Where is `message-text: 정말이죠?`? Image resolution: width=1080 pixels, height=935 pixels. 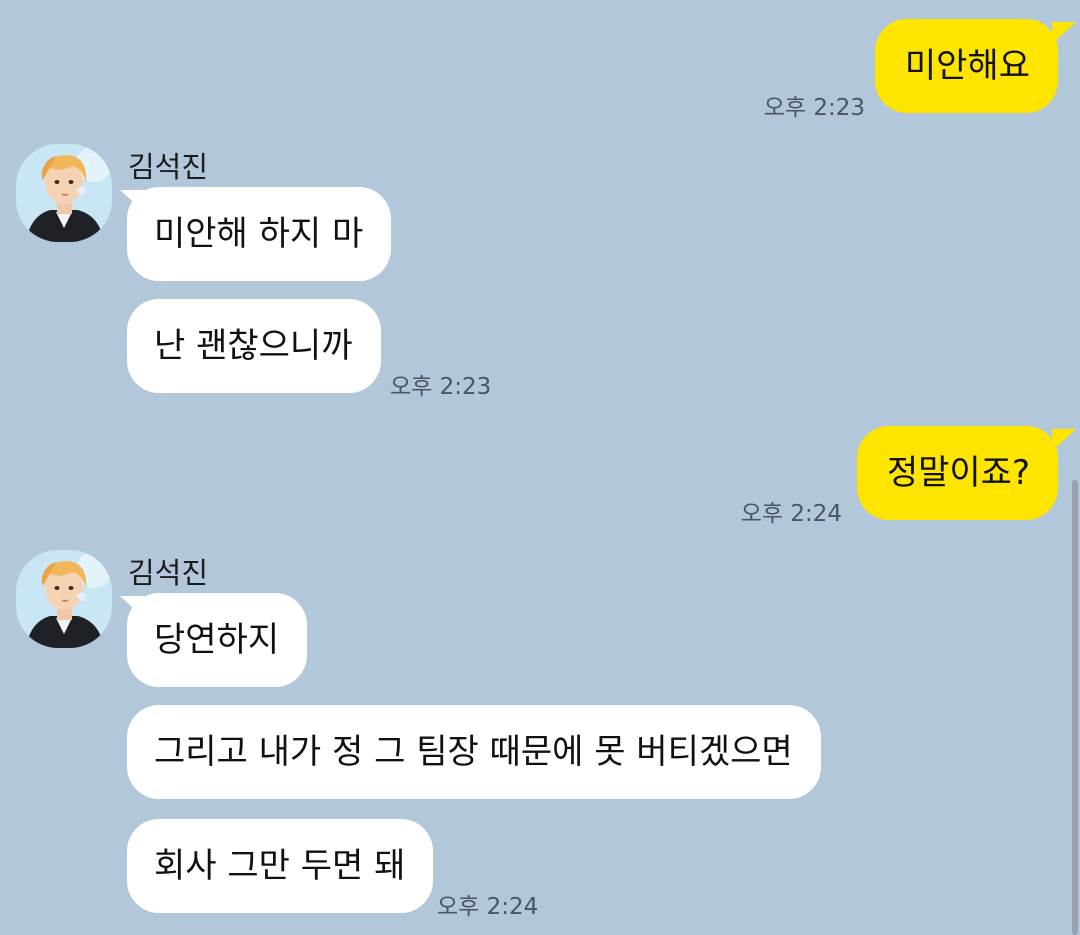
message-text: 정말이죠? is located at coordinates (958, 473).